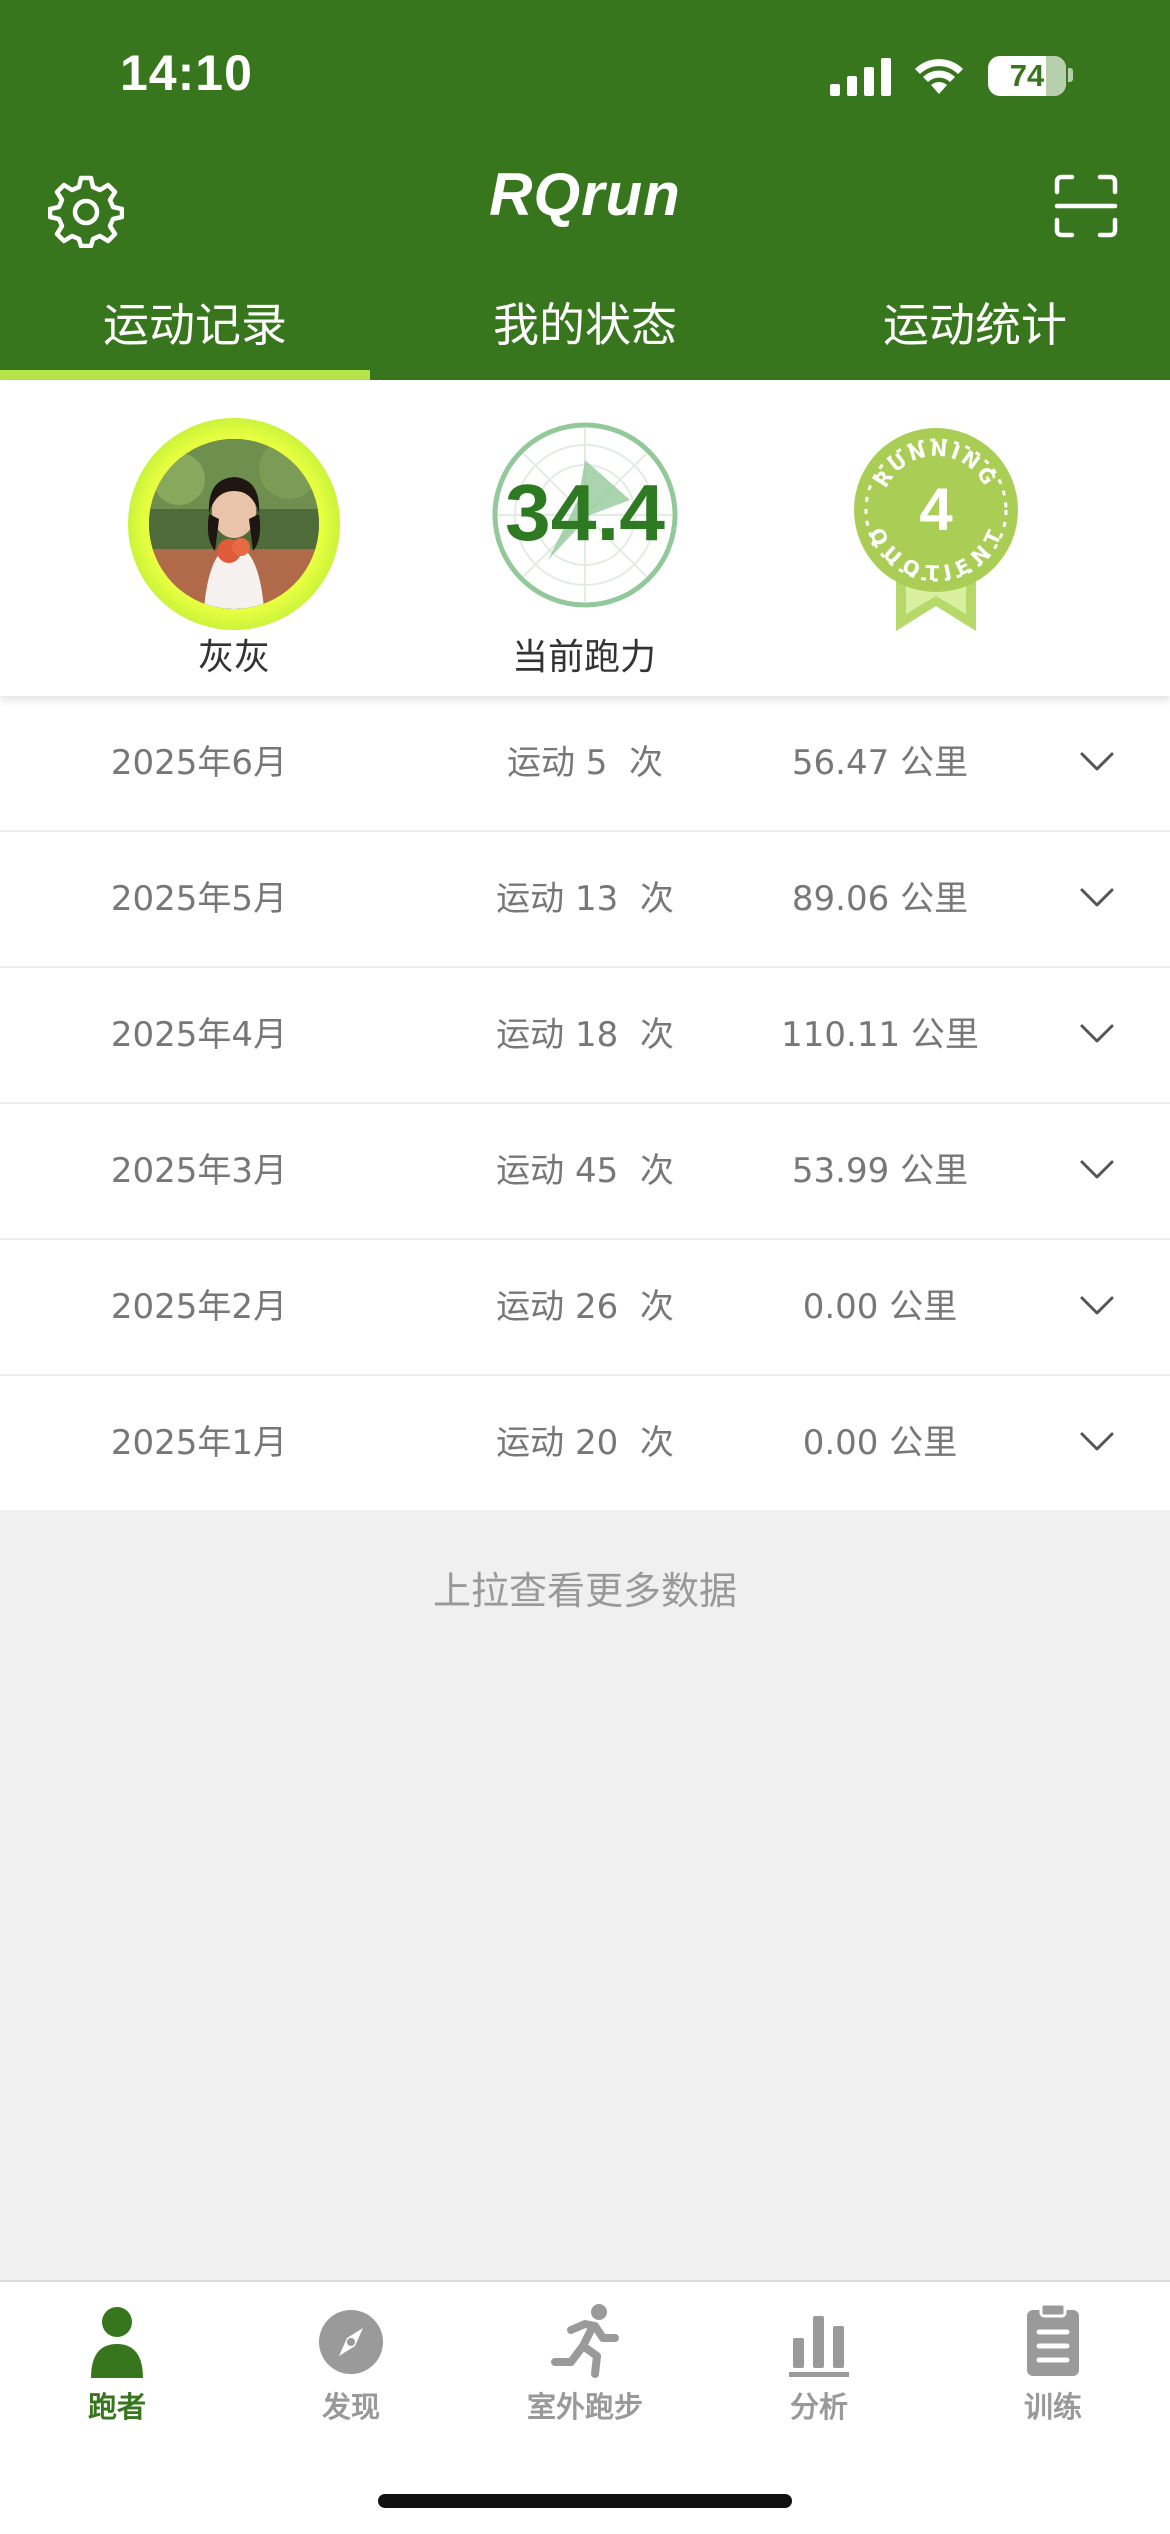 This screenshot has height=2534, width=1170. What do you see at coordinates (585, 194) in the screenshot?
I see `app-title: RQrun` at bounding box center [585, 194].